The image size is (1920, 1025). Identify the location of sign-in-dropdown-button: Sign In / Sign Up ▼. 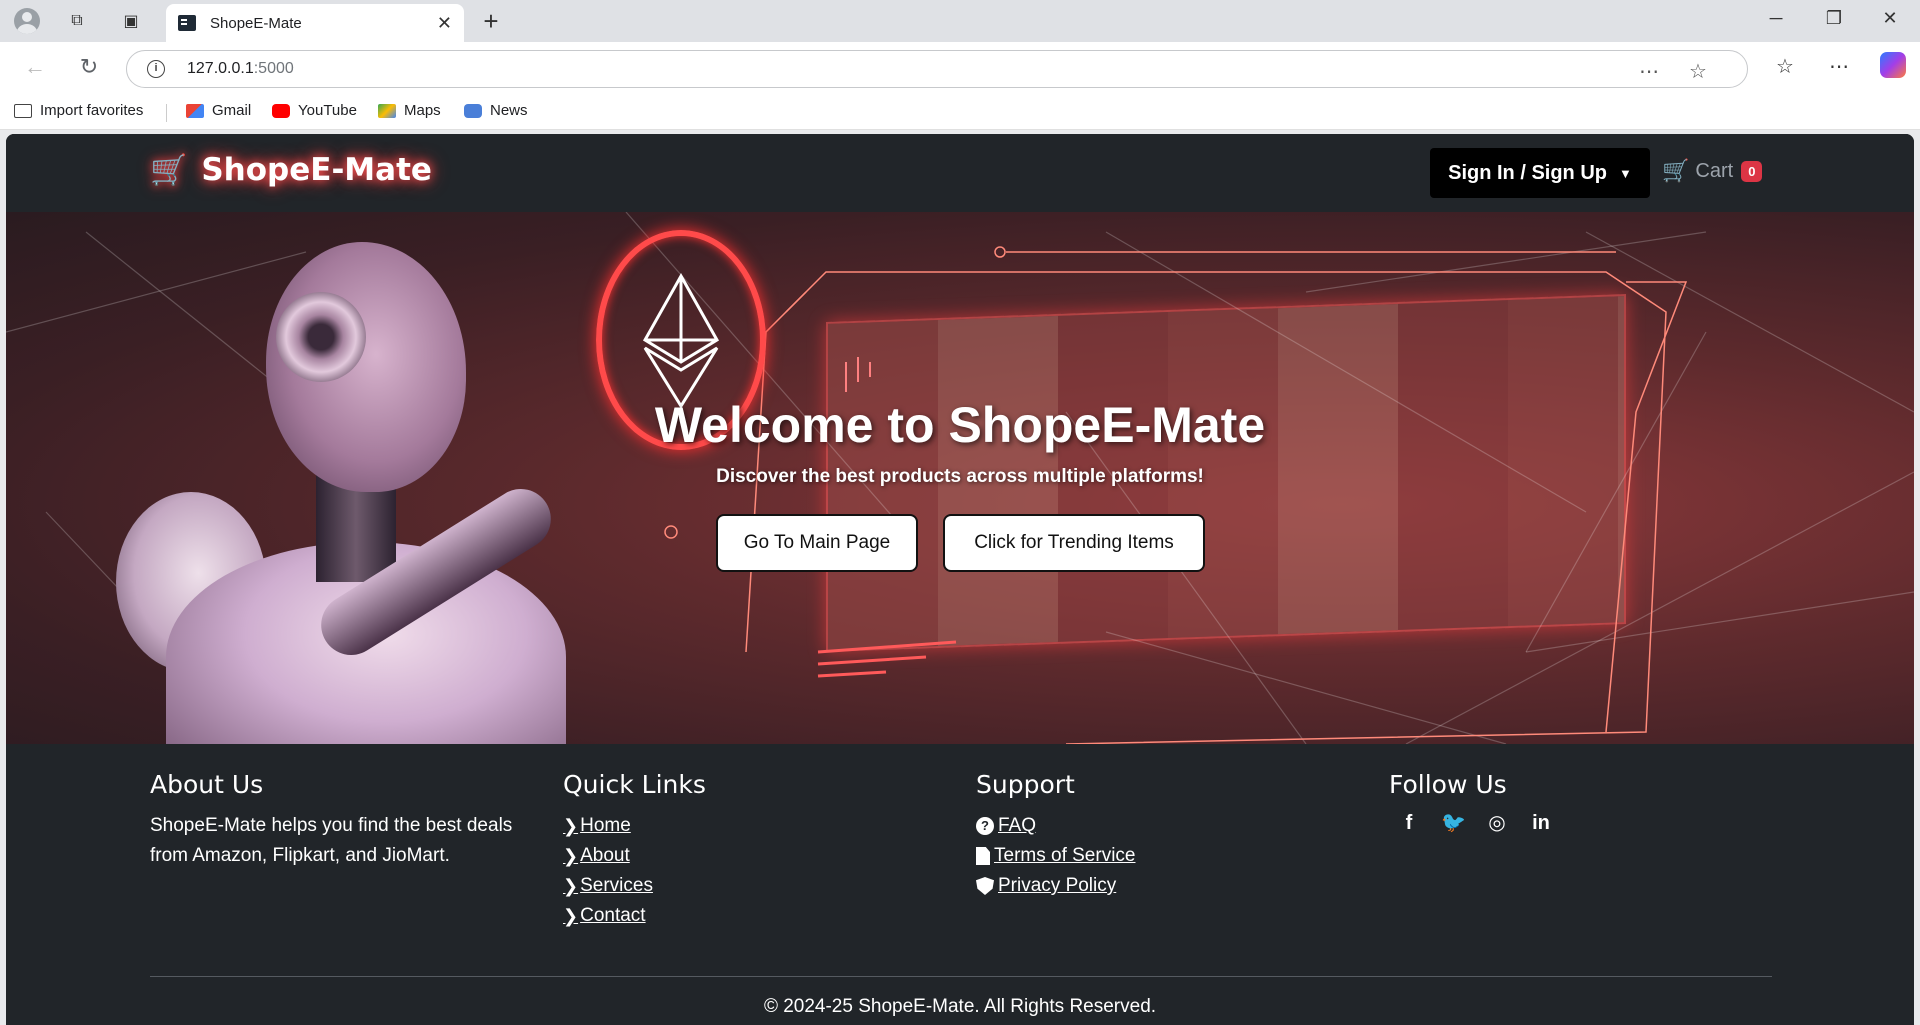
(1540, 173).